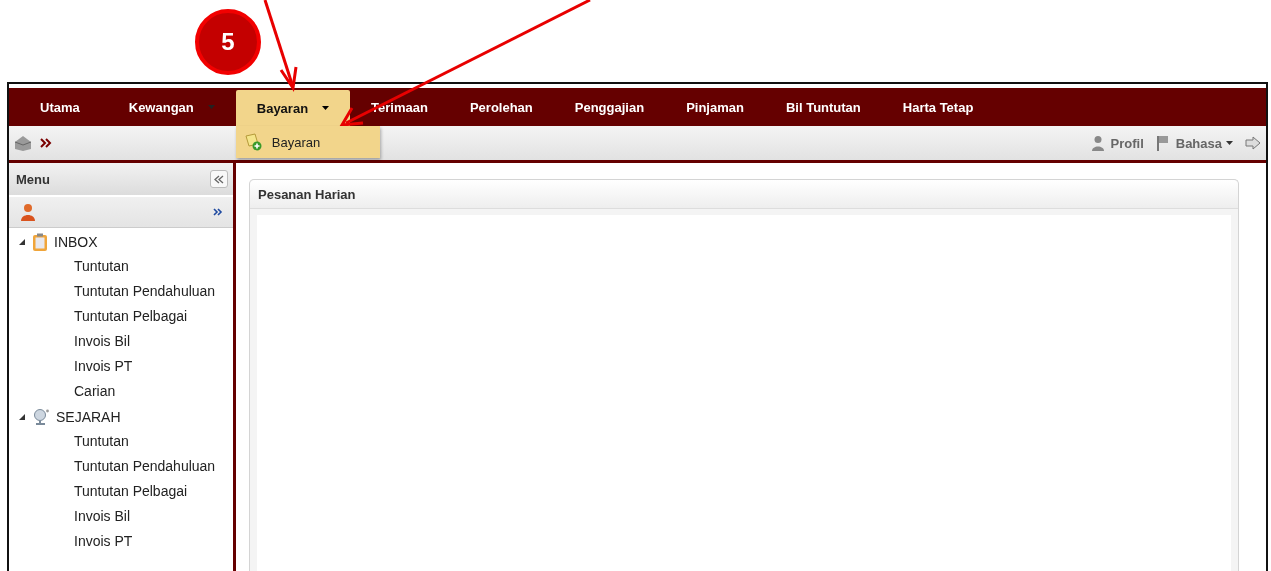  I want to click on profile-link: Profil, so click(1127, 143).